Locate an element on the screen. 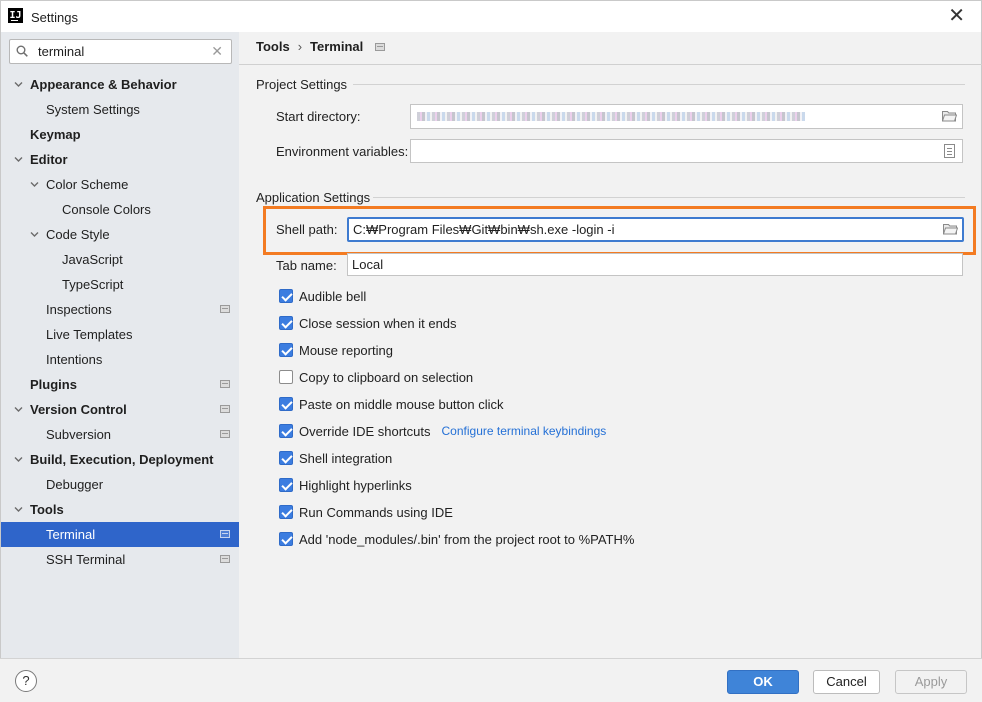 Image resolution: width=982 pixels, height=702 pixels. sidebar-item-inspections: Inspections is located at coordinates (120, 309).